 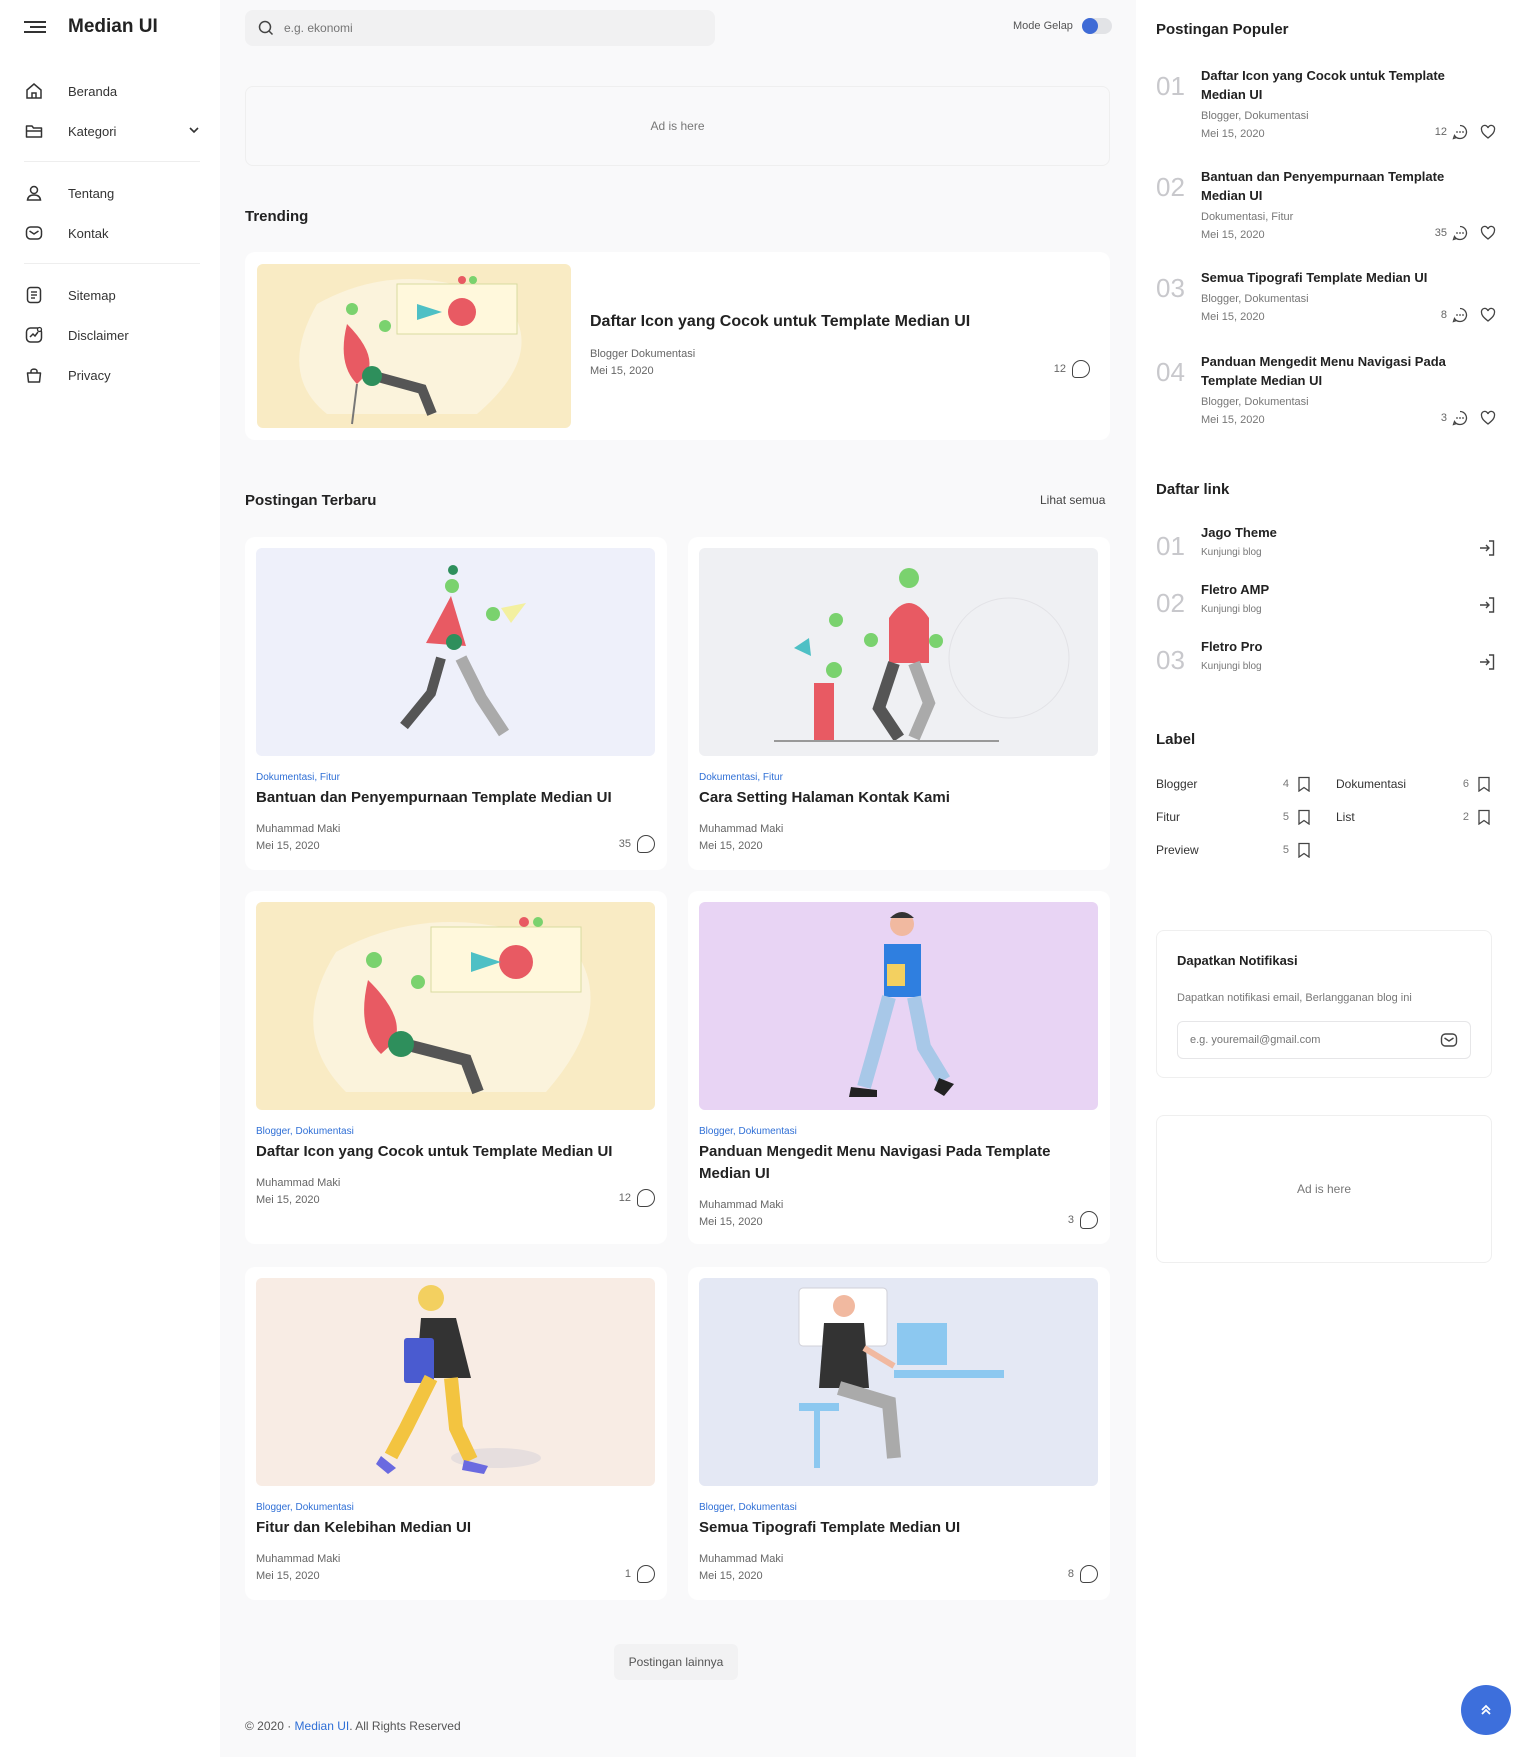 What do you see at coordinates (322, 1726) in the screenshot?
I see `footer-link: Median UI` at bounding box center [322, 1726].